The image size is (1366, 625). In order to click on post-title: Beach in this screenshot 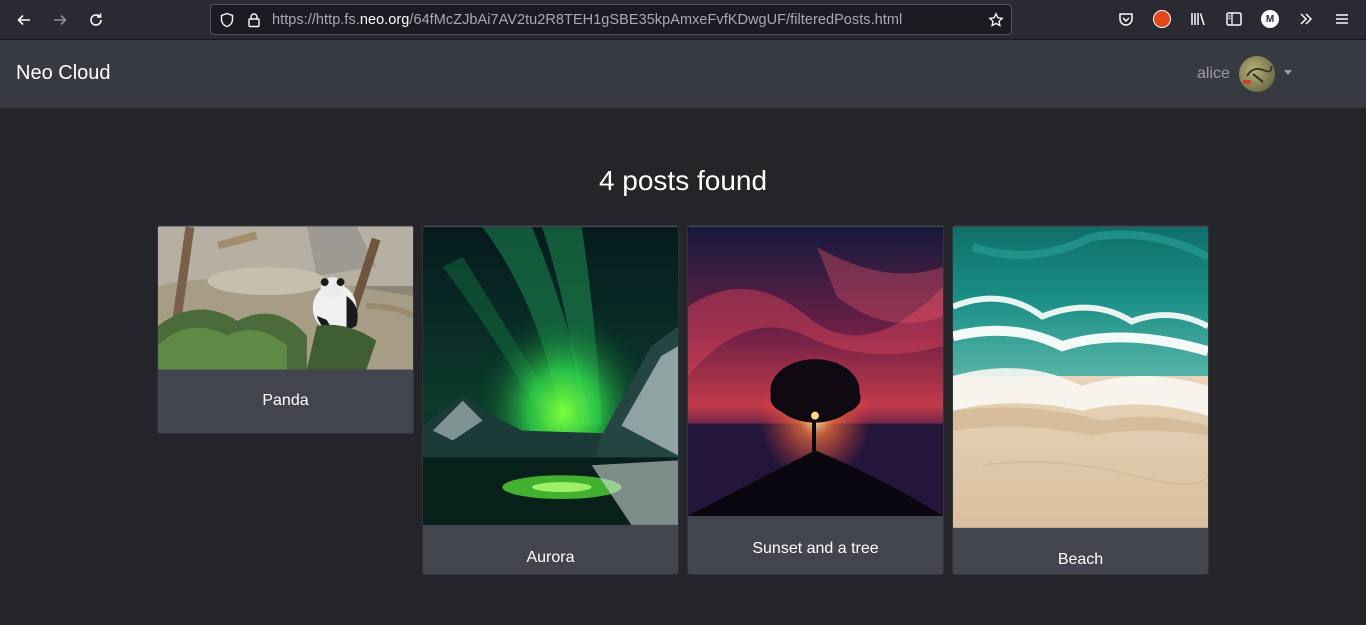, I will do `click(1080, 560)`.